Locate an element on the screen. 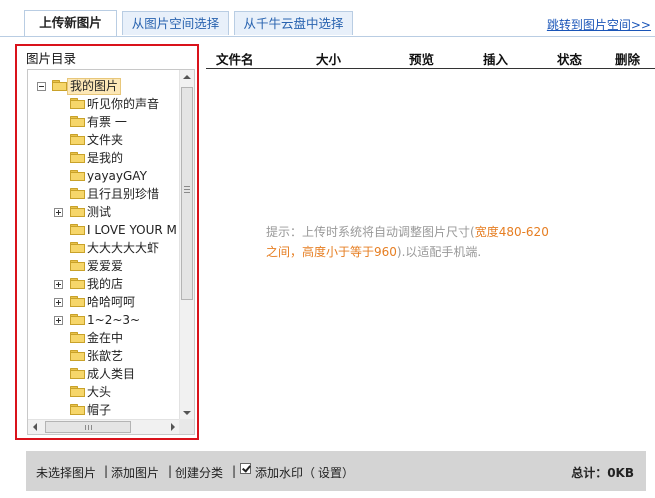 Image resolution: width=655 pixels, height=498 pixels. bottom-toolbar: 未选择图片 | 添加图片 | 创建分类 | 添加水印（ 设置 ） 总计：0KB is located at coordinates (336, 471).